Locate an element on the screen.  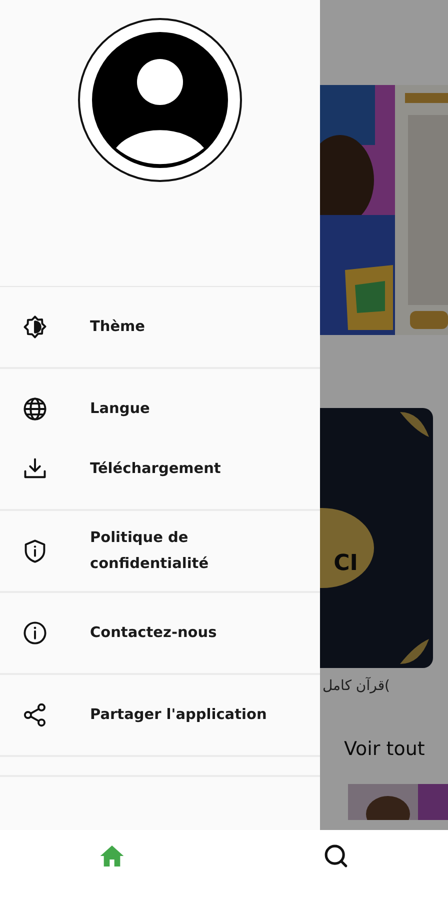
card-caption: )قرآن كامل is located at coordinates (356, 686).